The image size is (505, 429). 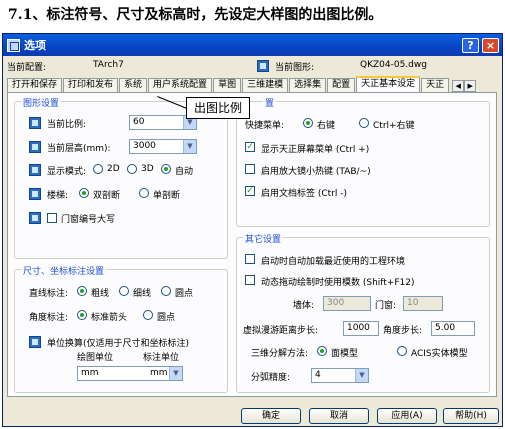 I want to click on decompose-acis-radio, so click(x=402, y=351).